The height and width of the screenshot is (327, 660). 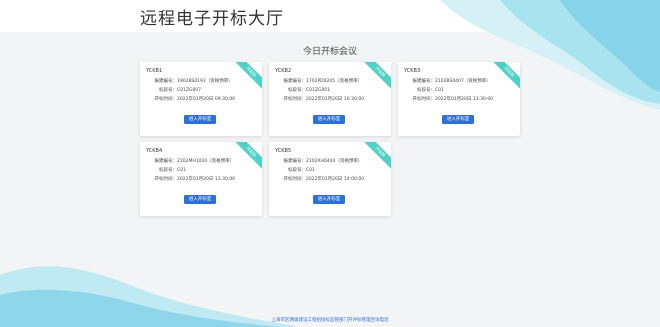 I want to click on section-value: C01ZG007, so click(x=189, y=90).